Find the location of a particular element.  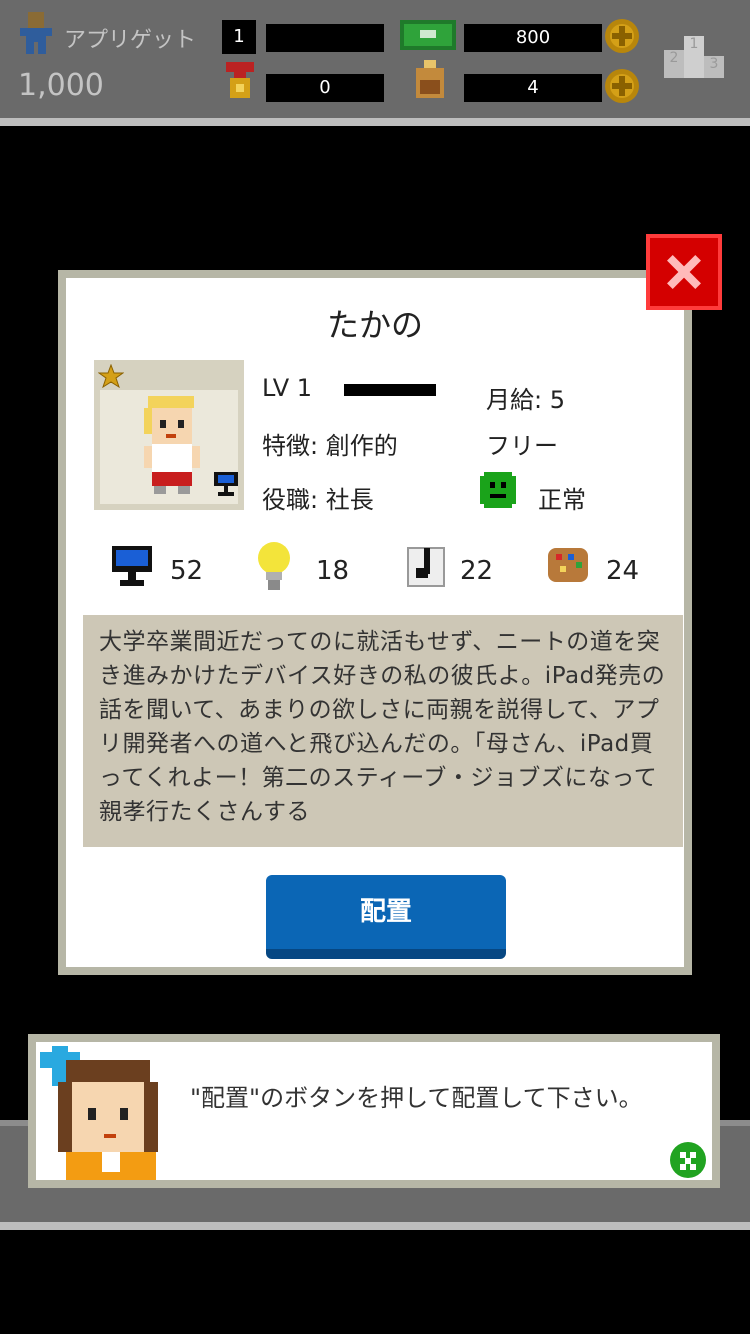

dialog-message: "配置"のボタンを押して配置して下さい。 is located at coordinates (416, 1098).